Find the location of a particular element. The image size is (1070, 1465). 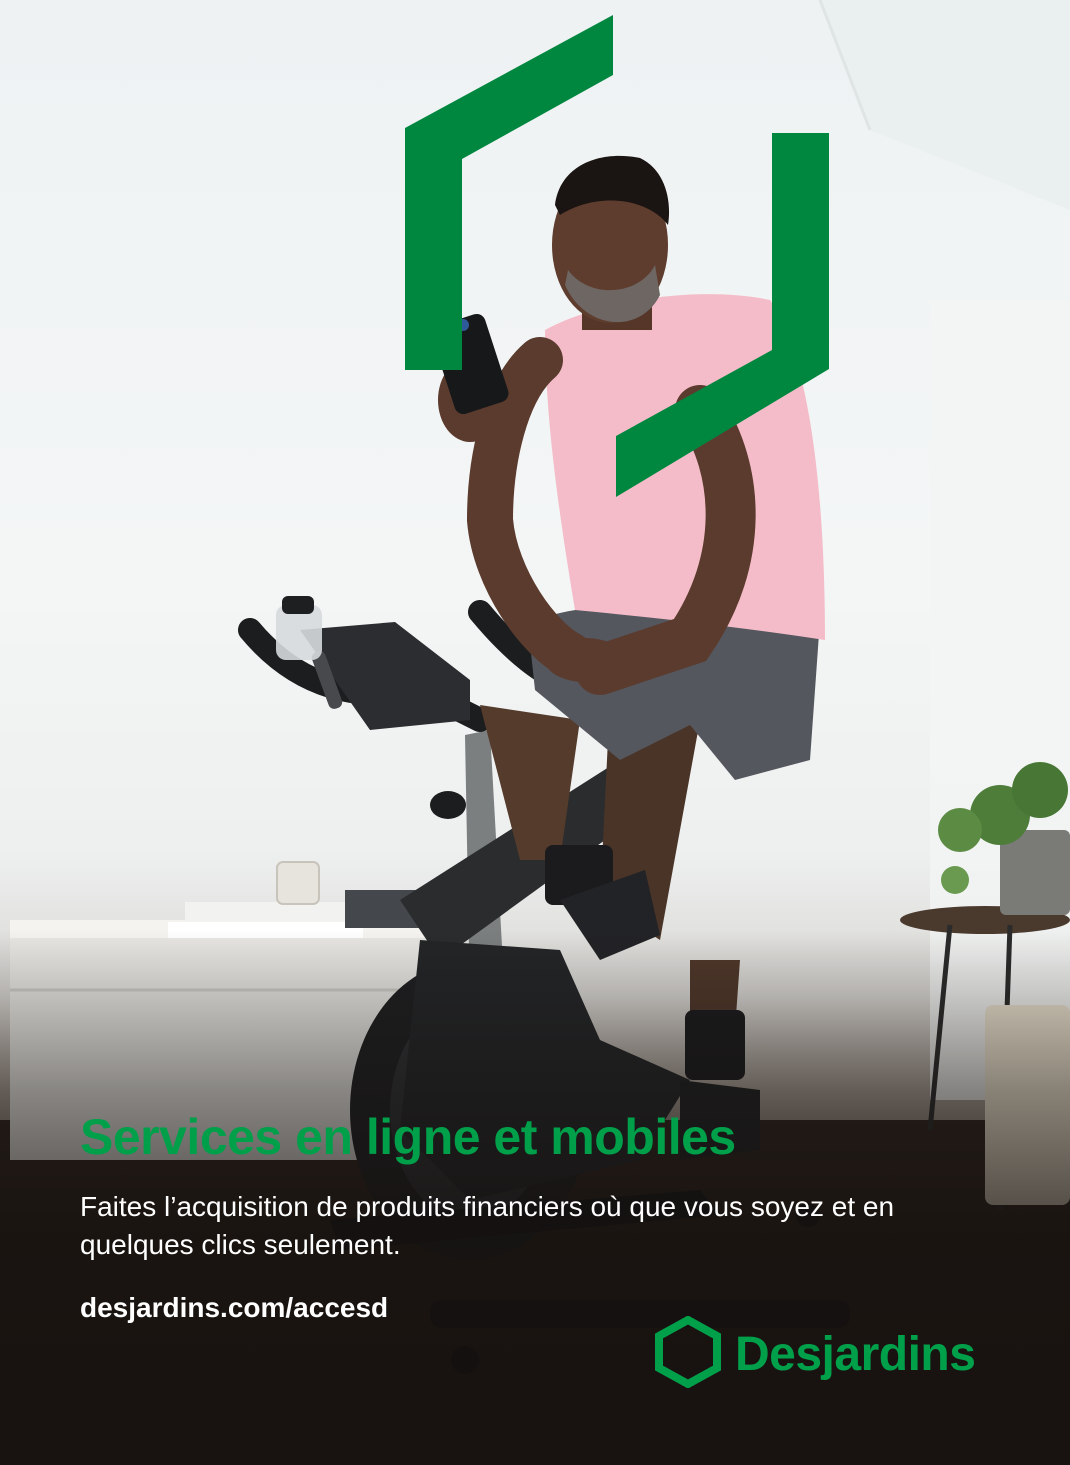

website-link: desjardins.com/accesd is located at coordinates (234, 1308).